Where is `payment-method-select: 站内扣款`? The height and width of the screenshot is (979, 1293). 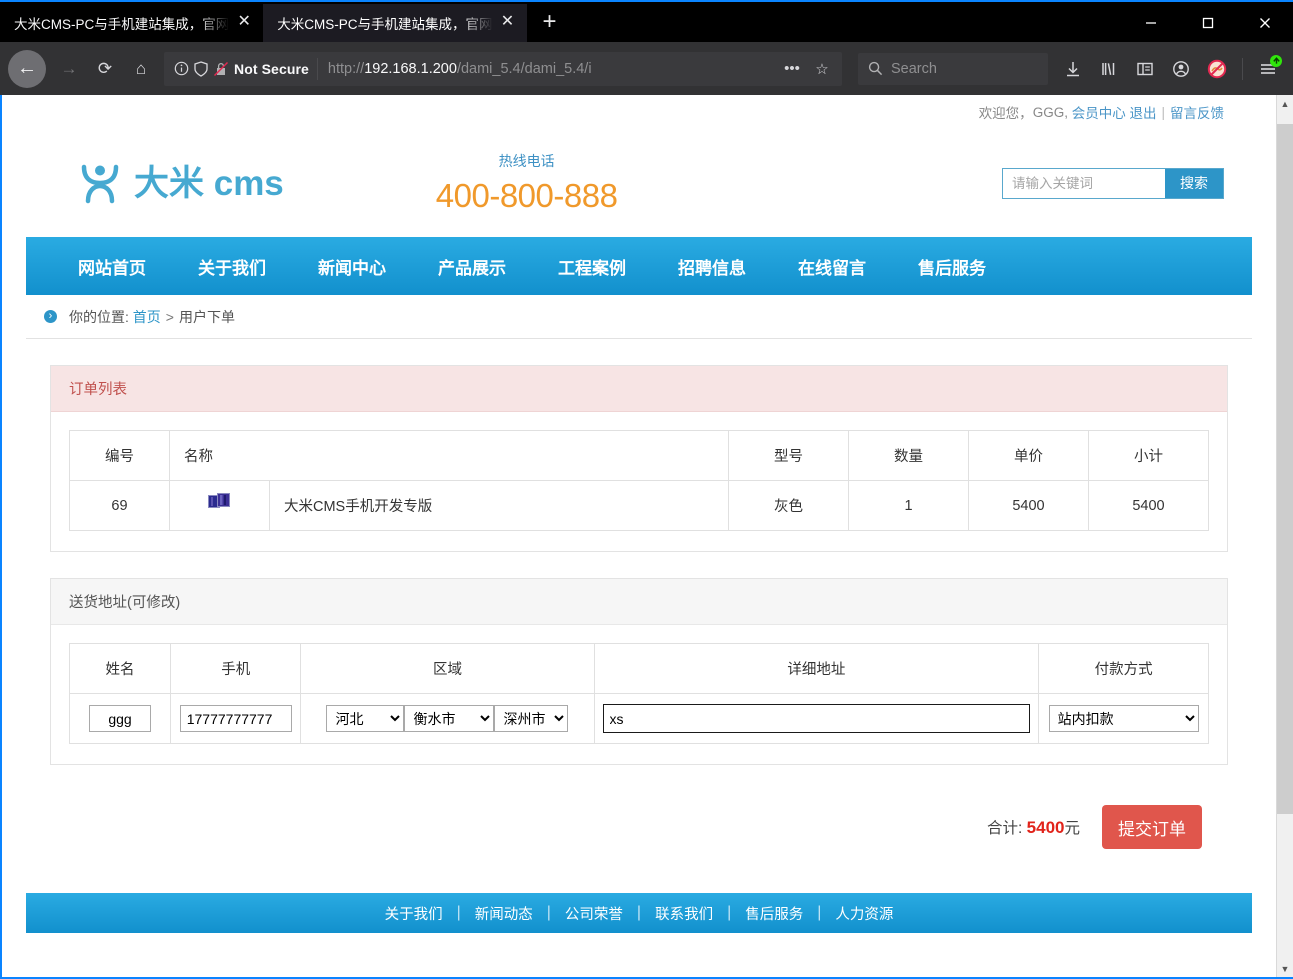
payment-method-select: 站内扣款 is located at coordinates (1123, 718).